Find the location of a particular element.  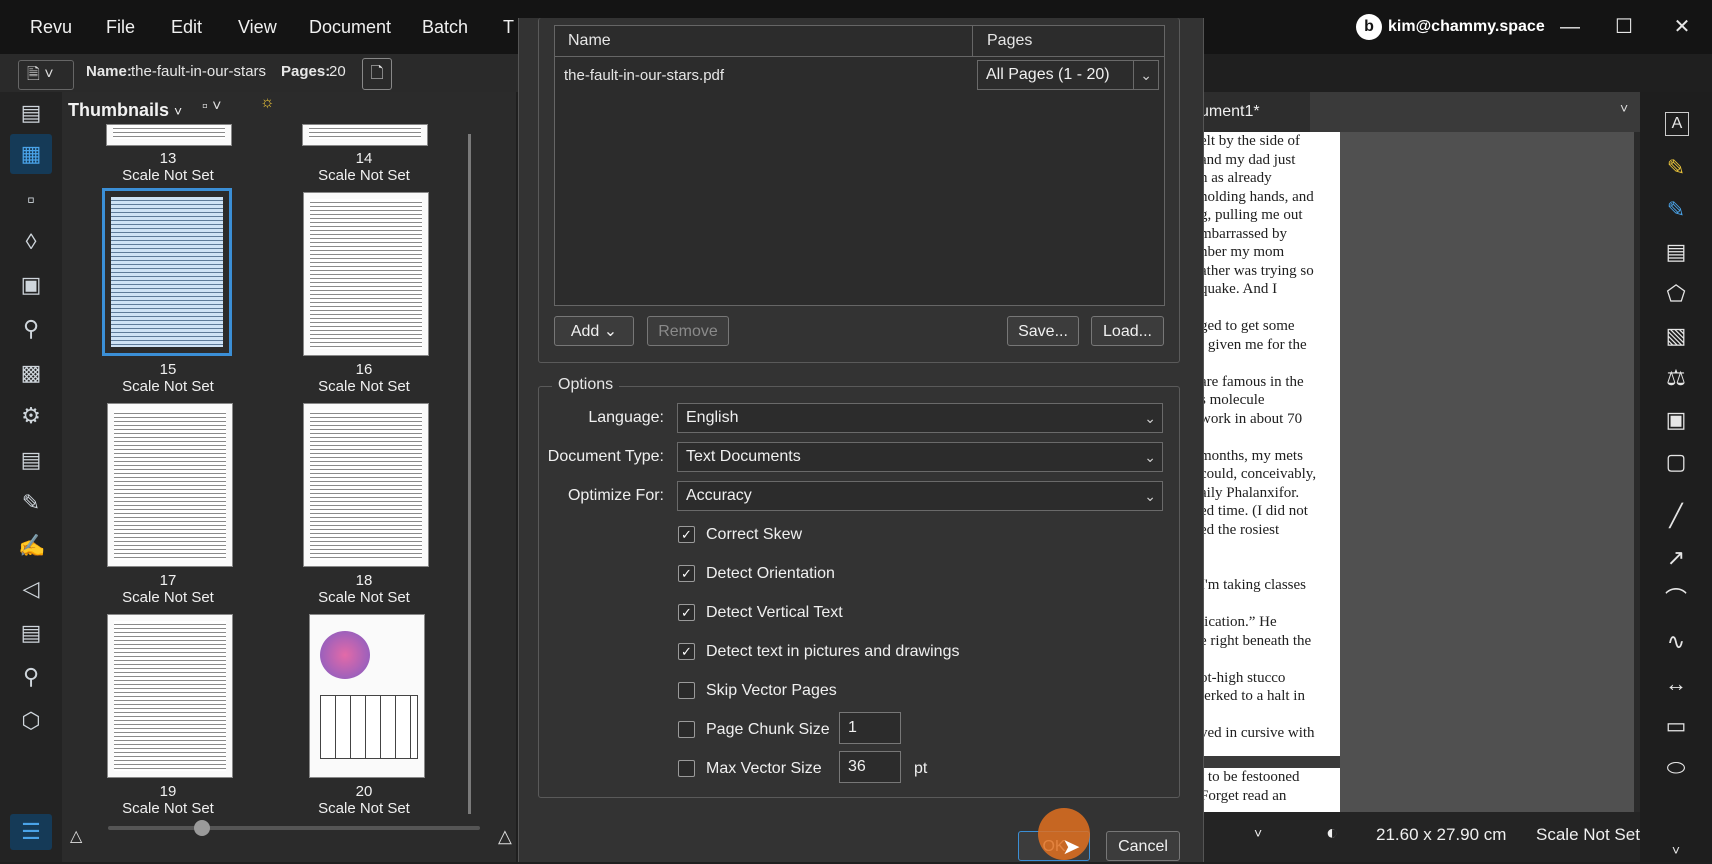

more-tools-chevron-icon: ˅ is located at coordinates (1676, 850).